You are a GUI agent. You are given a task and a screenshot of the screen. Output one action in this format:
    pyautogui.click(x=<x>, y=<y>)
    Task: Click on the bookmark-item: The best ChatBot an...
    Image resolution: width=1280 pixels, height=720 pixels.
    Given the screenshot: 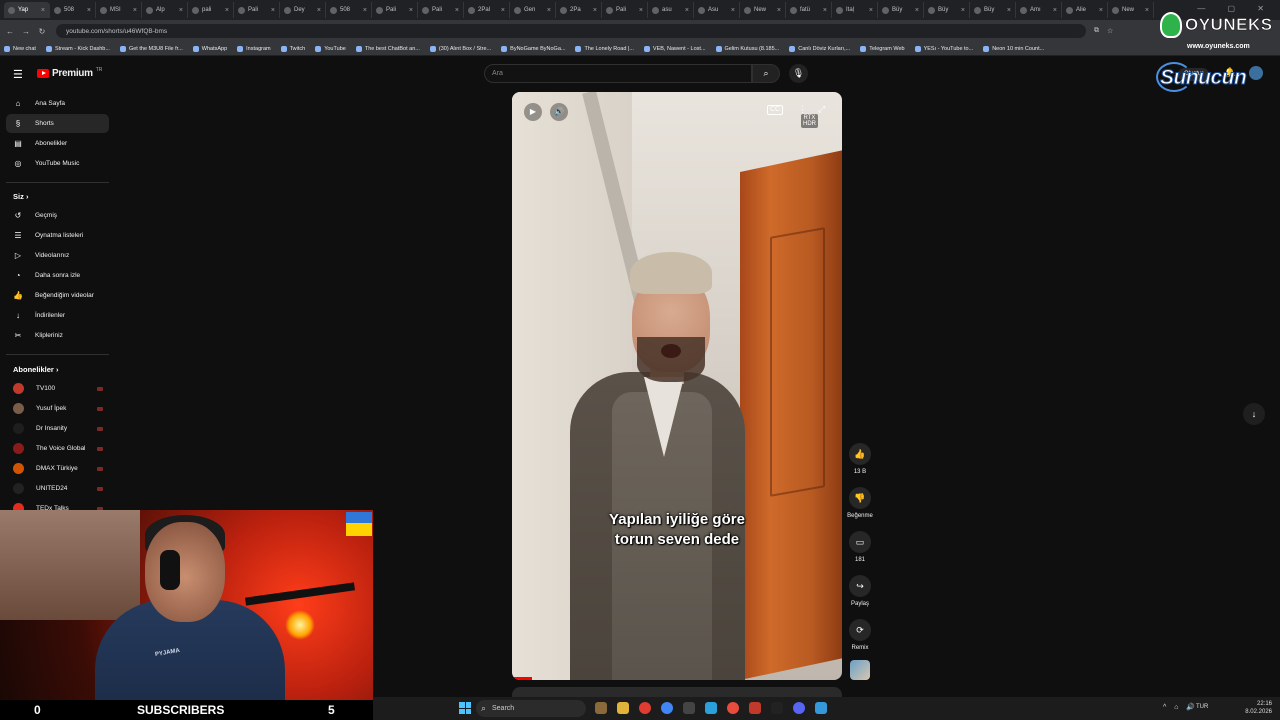 What is the action you would take?
    pyautogui.click(x=387, y=48)
    